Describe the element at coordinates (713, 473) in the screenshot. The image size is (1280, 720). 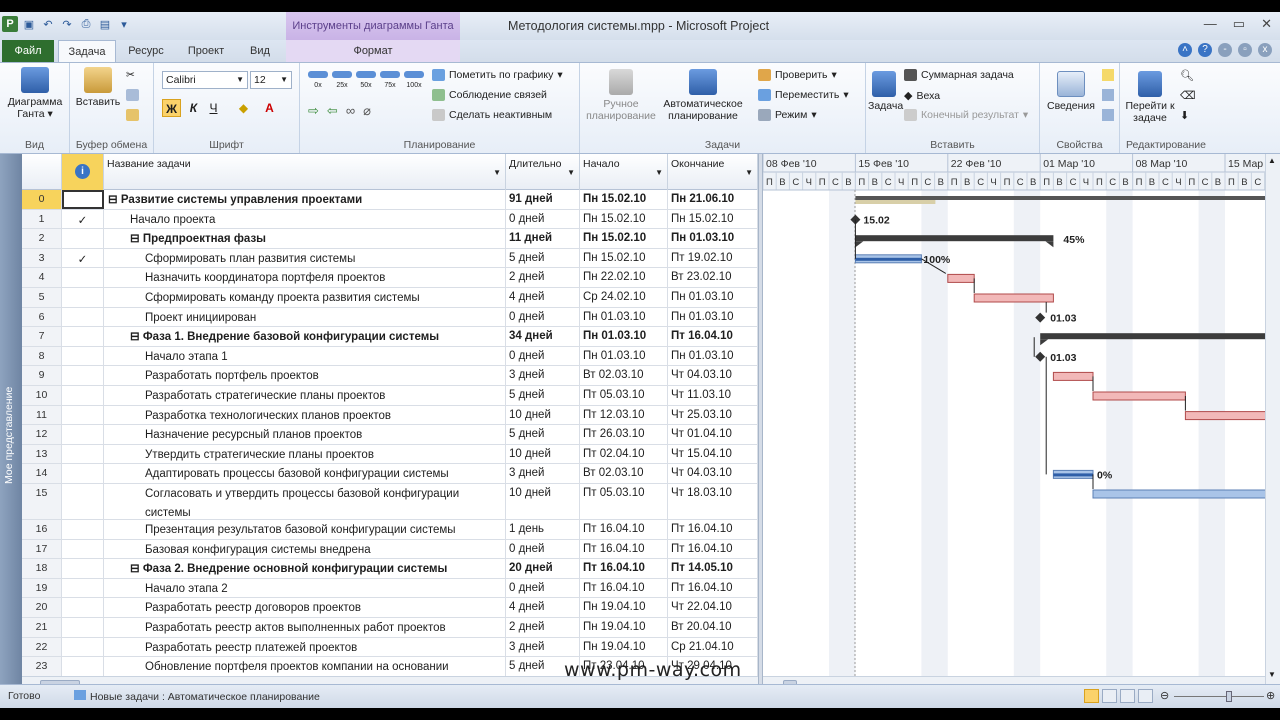
I see `finish-cell: Чт 04.03.10` at that location.